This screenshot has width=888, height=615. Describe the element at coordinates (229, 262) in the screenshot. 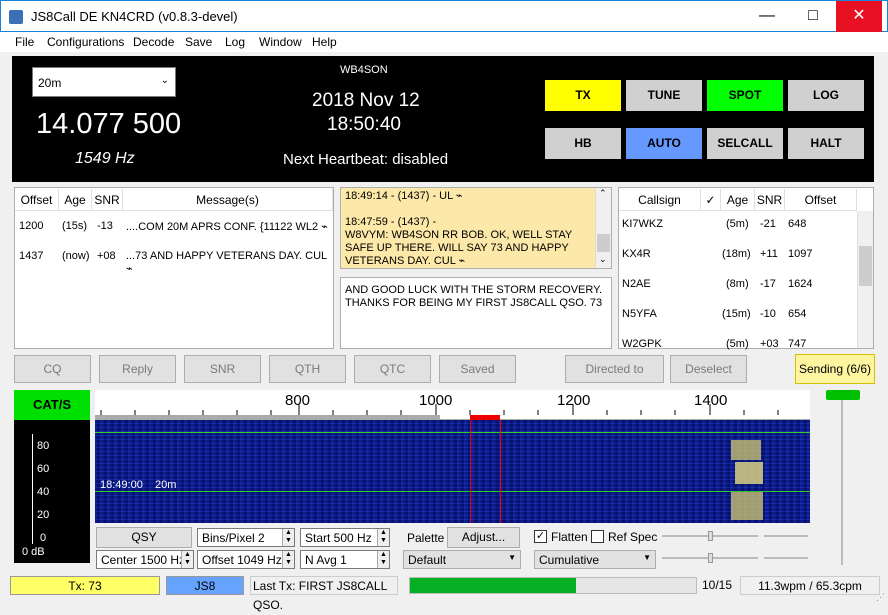

I see `row-message: ...73 AND HAPPY VETERANS DAY. CUL ⌁` at that location.